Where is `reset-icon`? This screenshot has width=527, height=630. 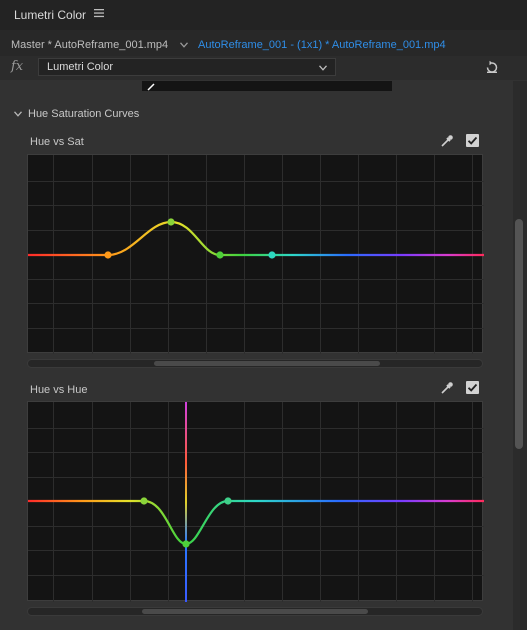 reset-icon is located at coordinates (492, 67).